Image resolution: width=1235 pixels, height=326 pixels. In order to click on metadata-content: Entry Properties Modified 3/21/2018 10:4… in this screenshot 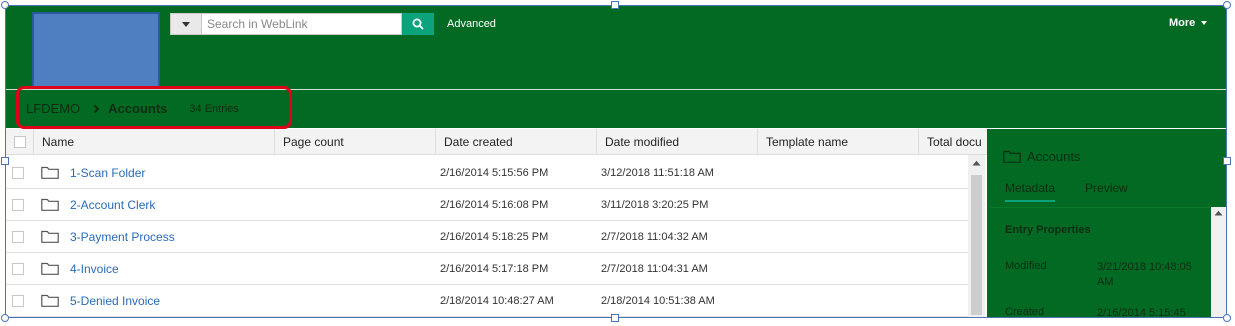, I will do `click(1101, 262)`.